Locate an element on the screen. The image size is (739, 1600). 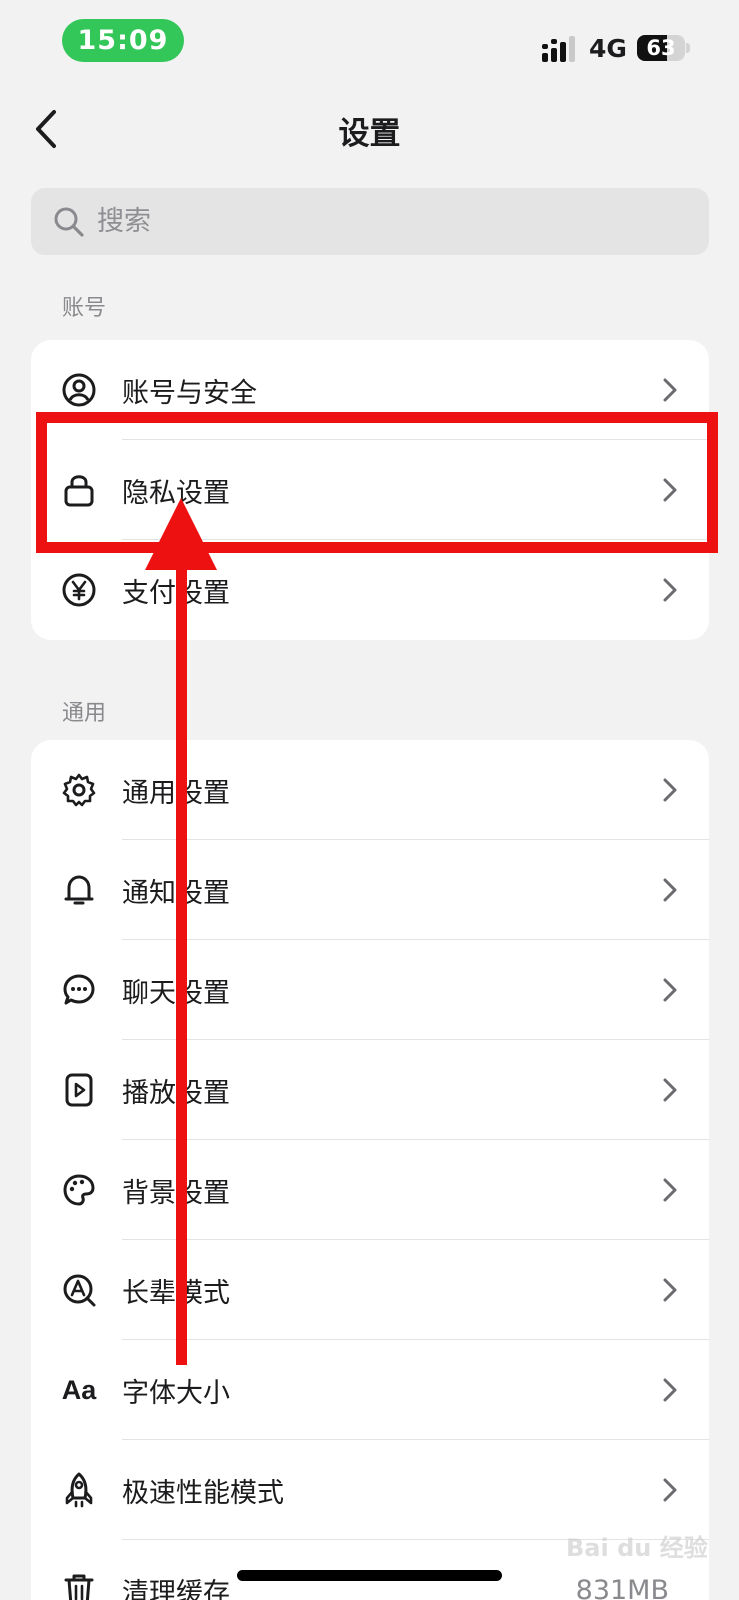
annotation-arrow is located at coordinates (181, 931).